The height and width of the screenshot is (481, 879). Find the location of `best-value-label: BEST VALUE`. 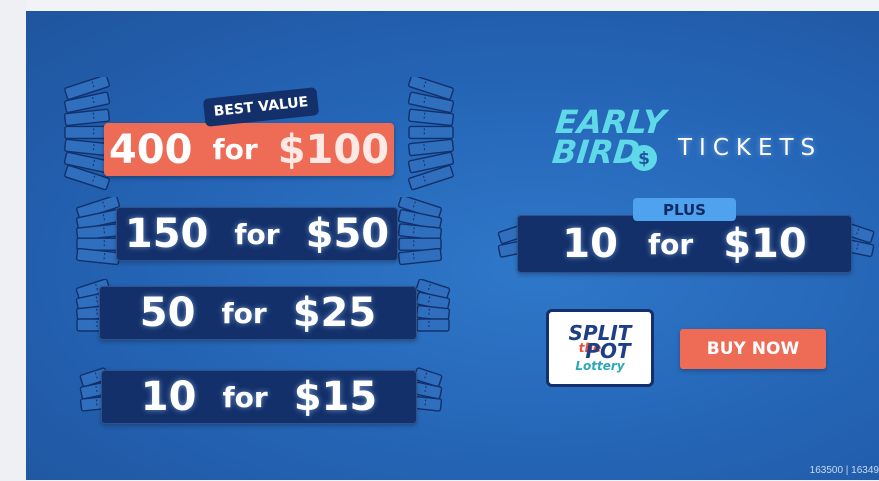

best-value-label: BEST VALUE is located at coordinates (261, 107).